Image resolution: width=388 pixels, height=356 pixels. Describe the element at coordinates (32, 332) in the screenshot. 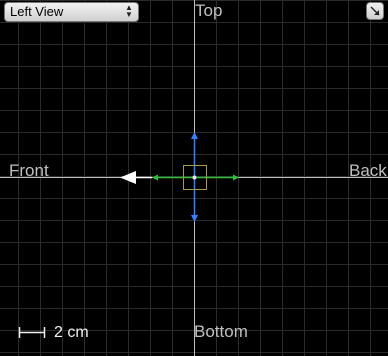

I see `scale-bar-icon` at that location.